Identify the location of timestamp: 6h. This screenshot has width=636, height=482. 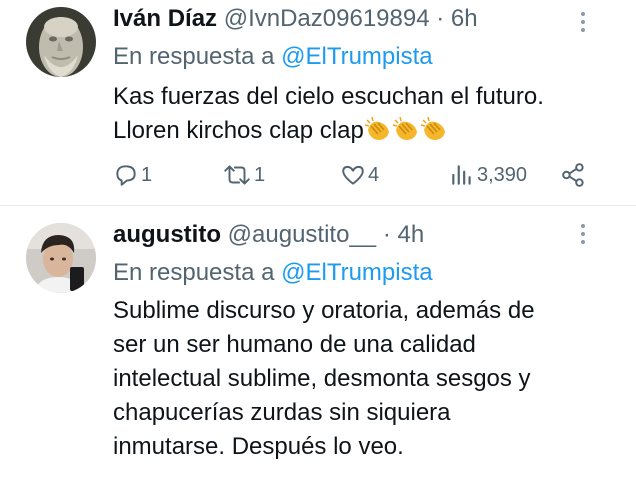
(464, 18).